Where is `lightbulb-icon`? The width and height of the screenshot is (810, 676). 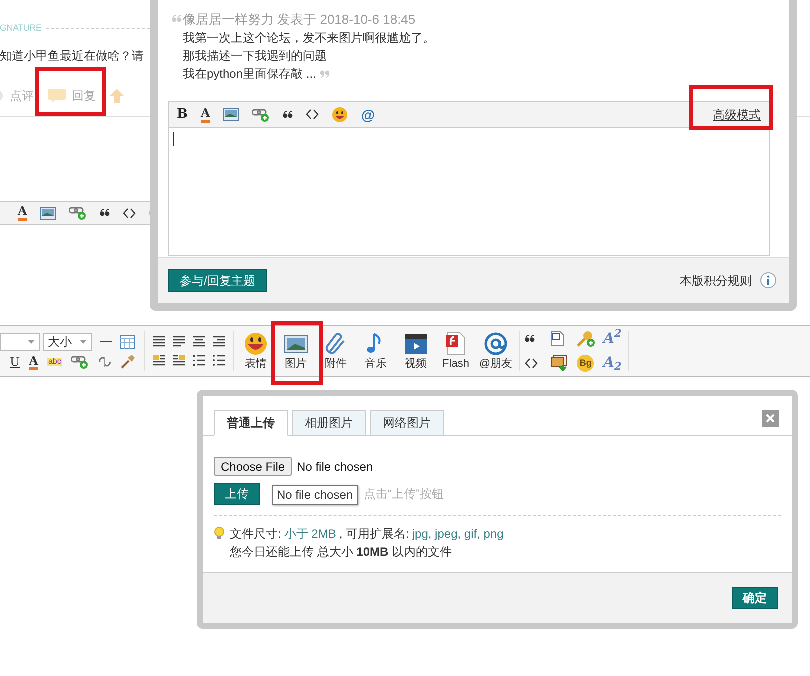
lightbulb-icon is located at coordinates (219, 534).